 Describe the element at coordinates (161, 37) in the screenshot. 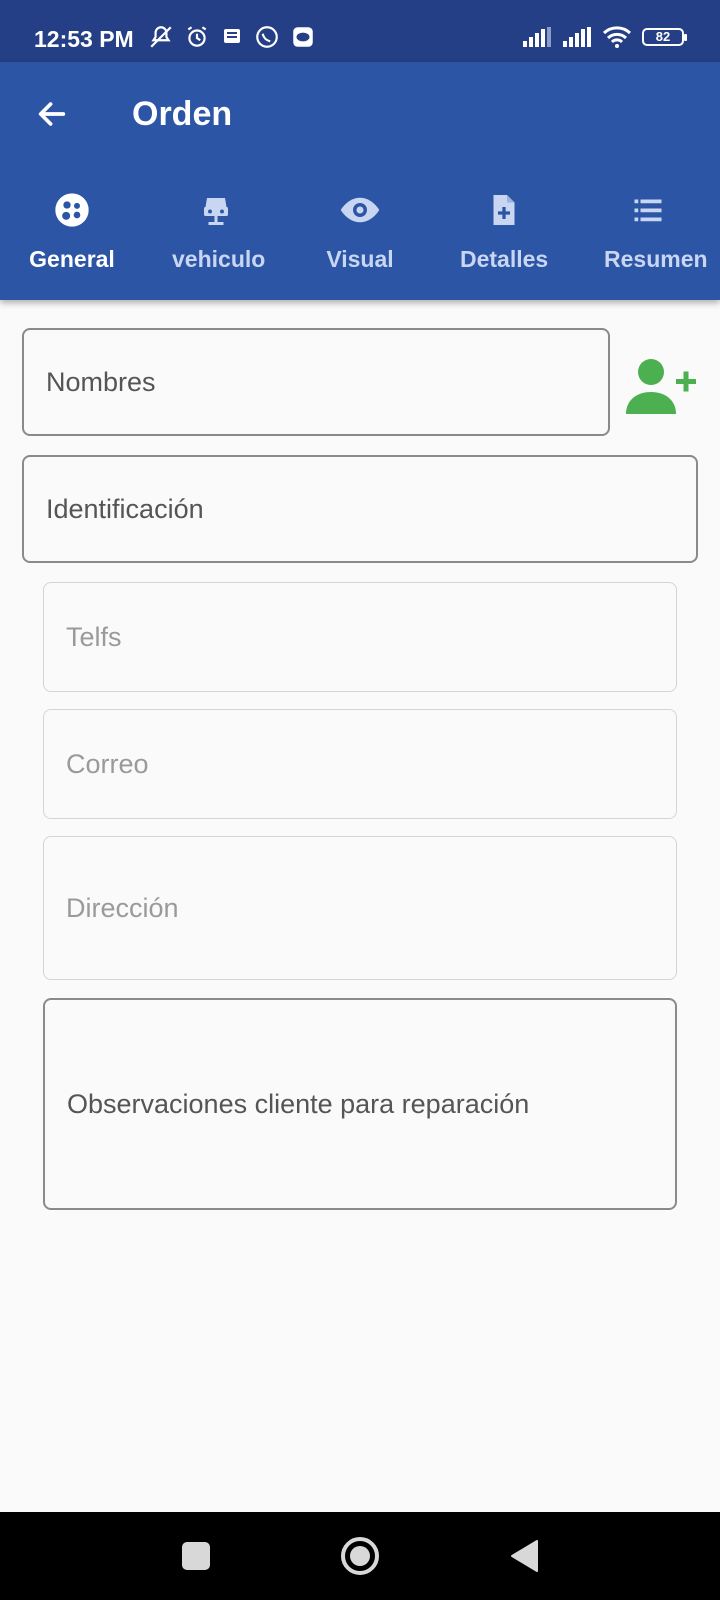

I see `mute-icon` at that location.